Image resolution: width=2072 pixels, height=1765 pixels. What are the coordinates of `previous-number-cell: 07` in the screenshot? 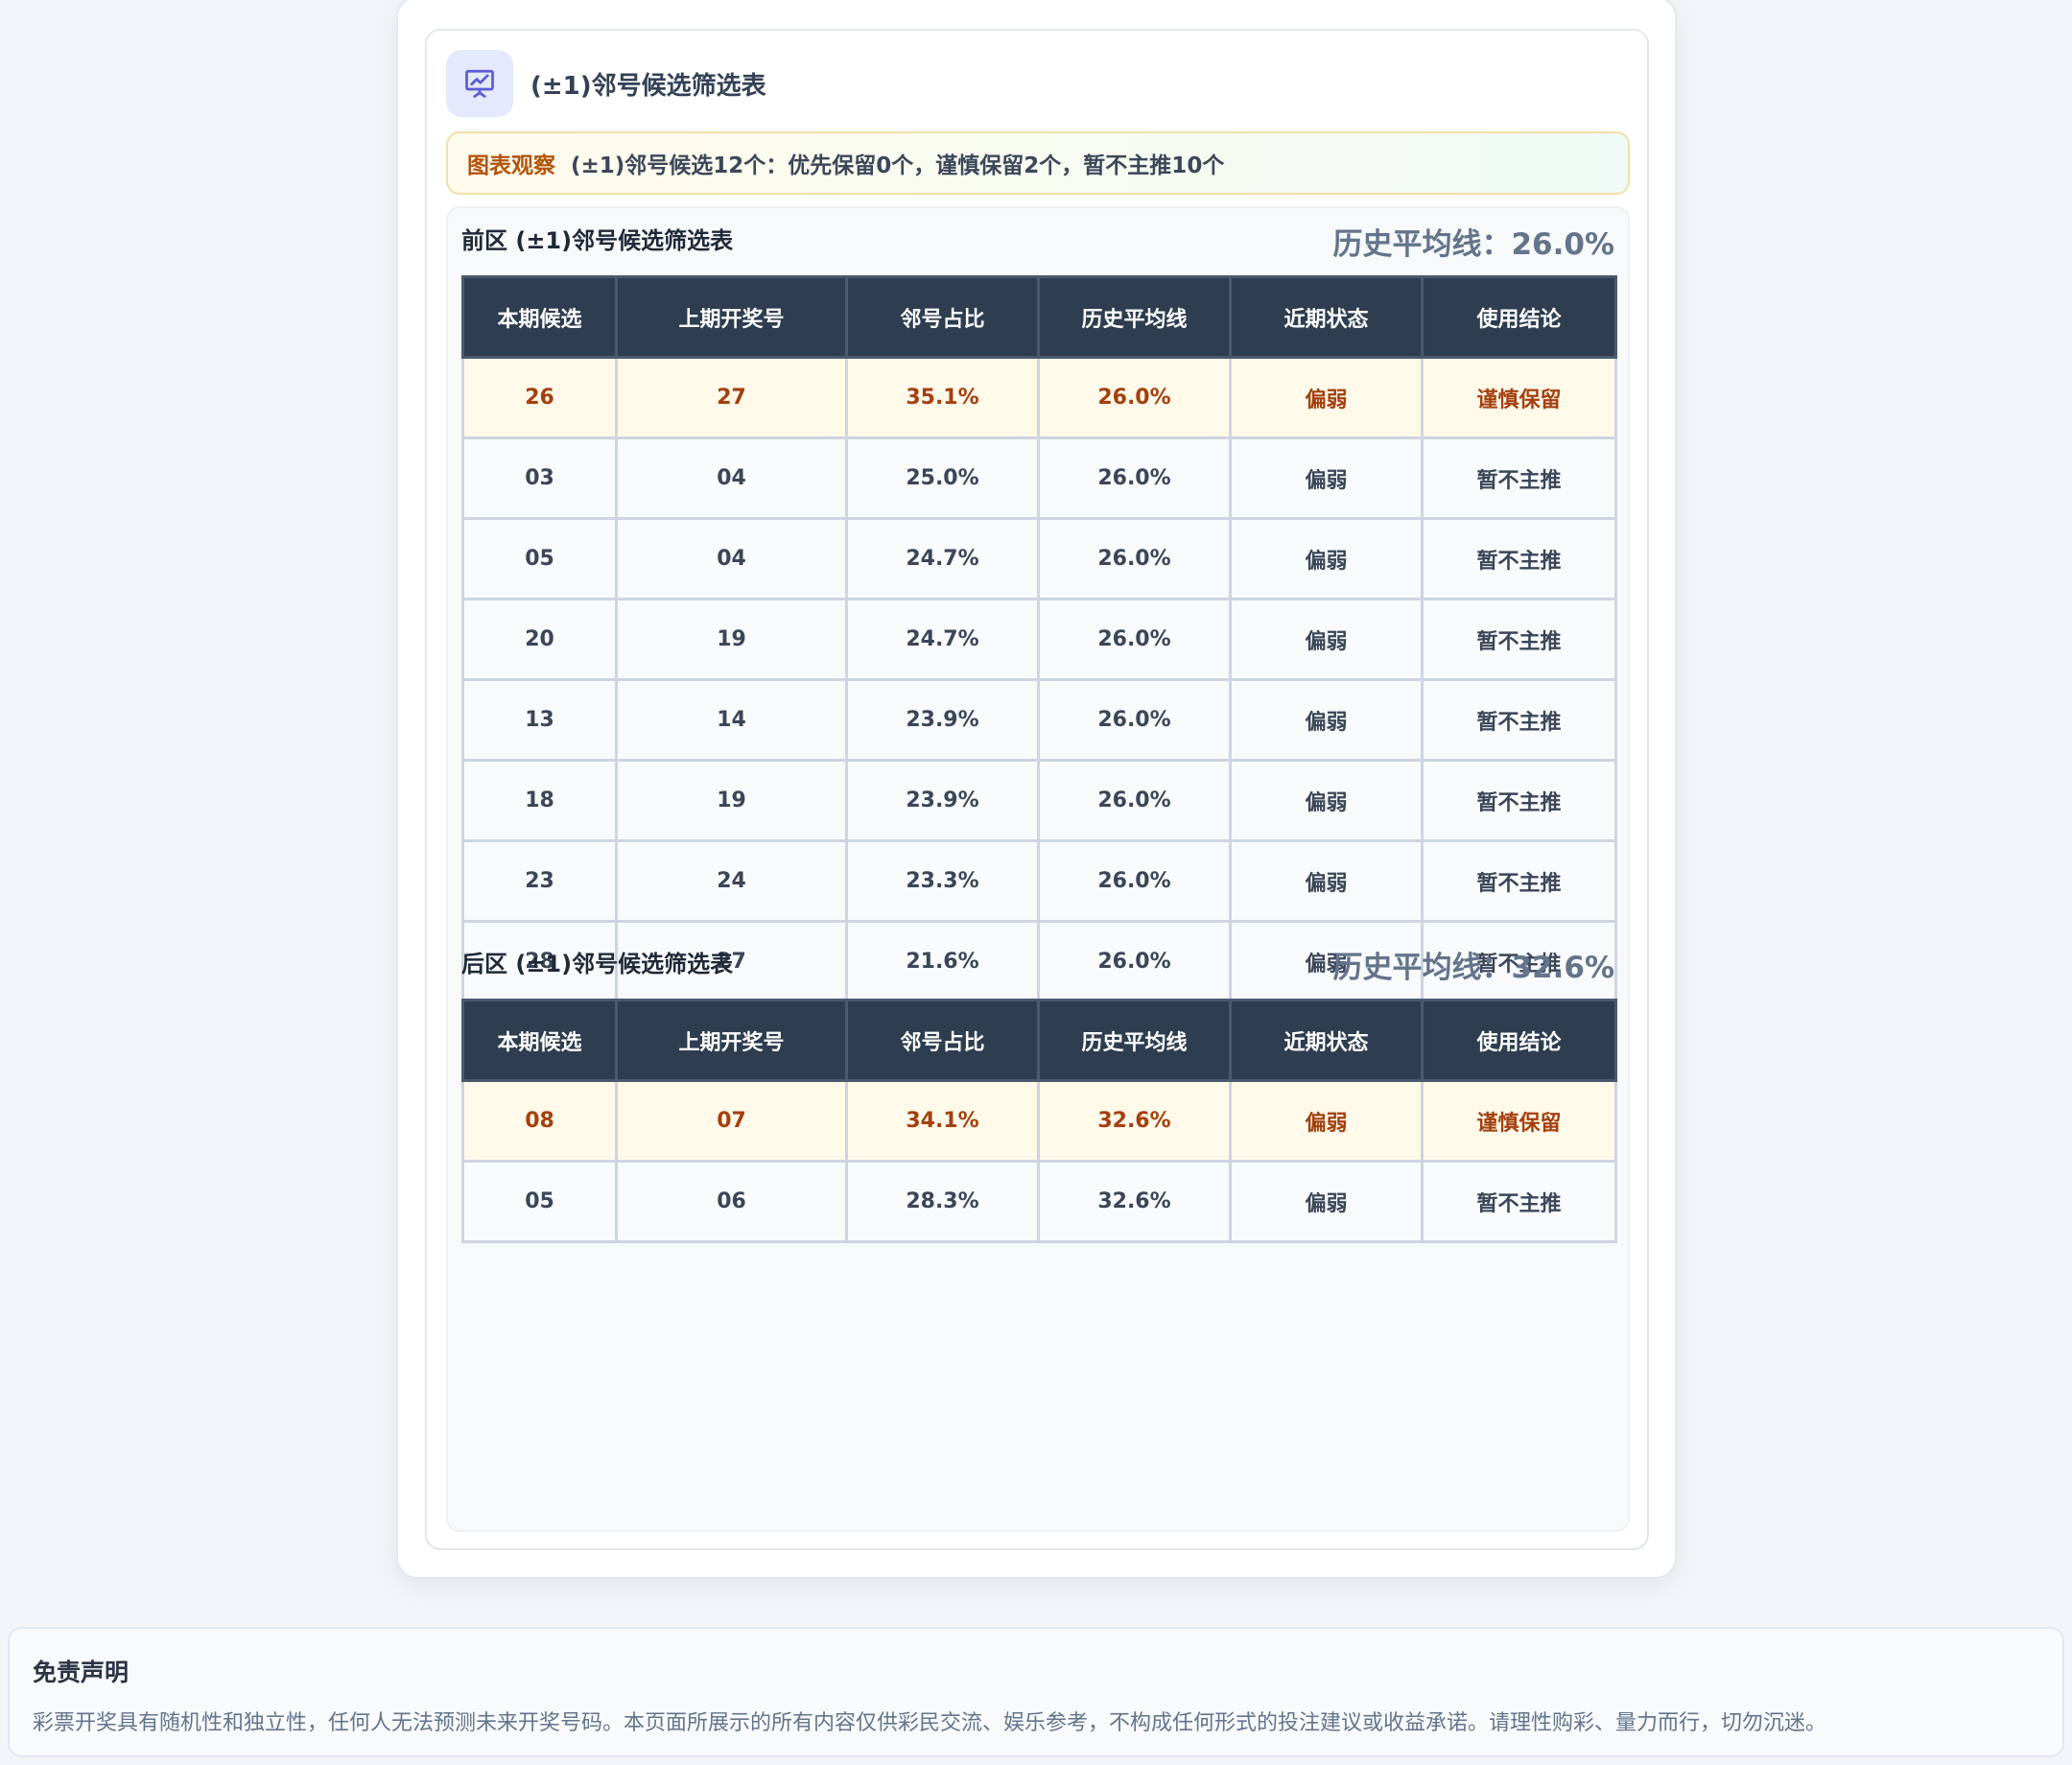 It's located at (731, 1121).